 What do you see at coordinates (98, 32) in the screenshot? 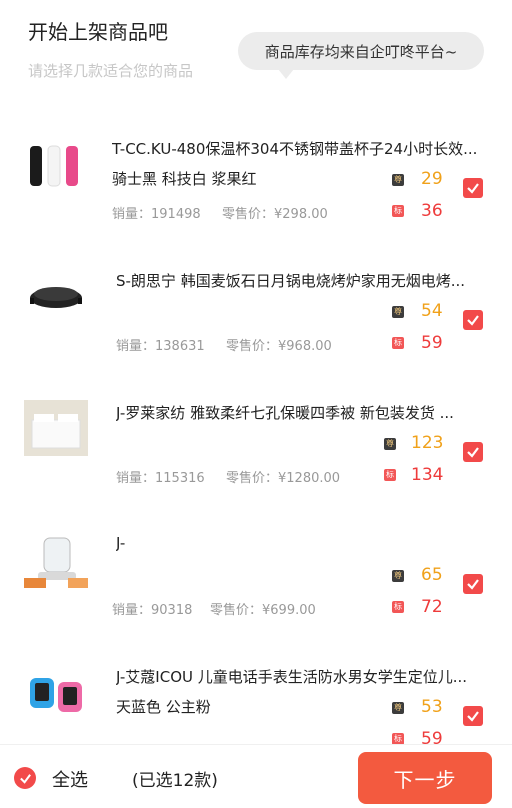
I see `page-title: 开始上架商品吧` at bounding box center [98, 32].